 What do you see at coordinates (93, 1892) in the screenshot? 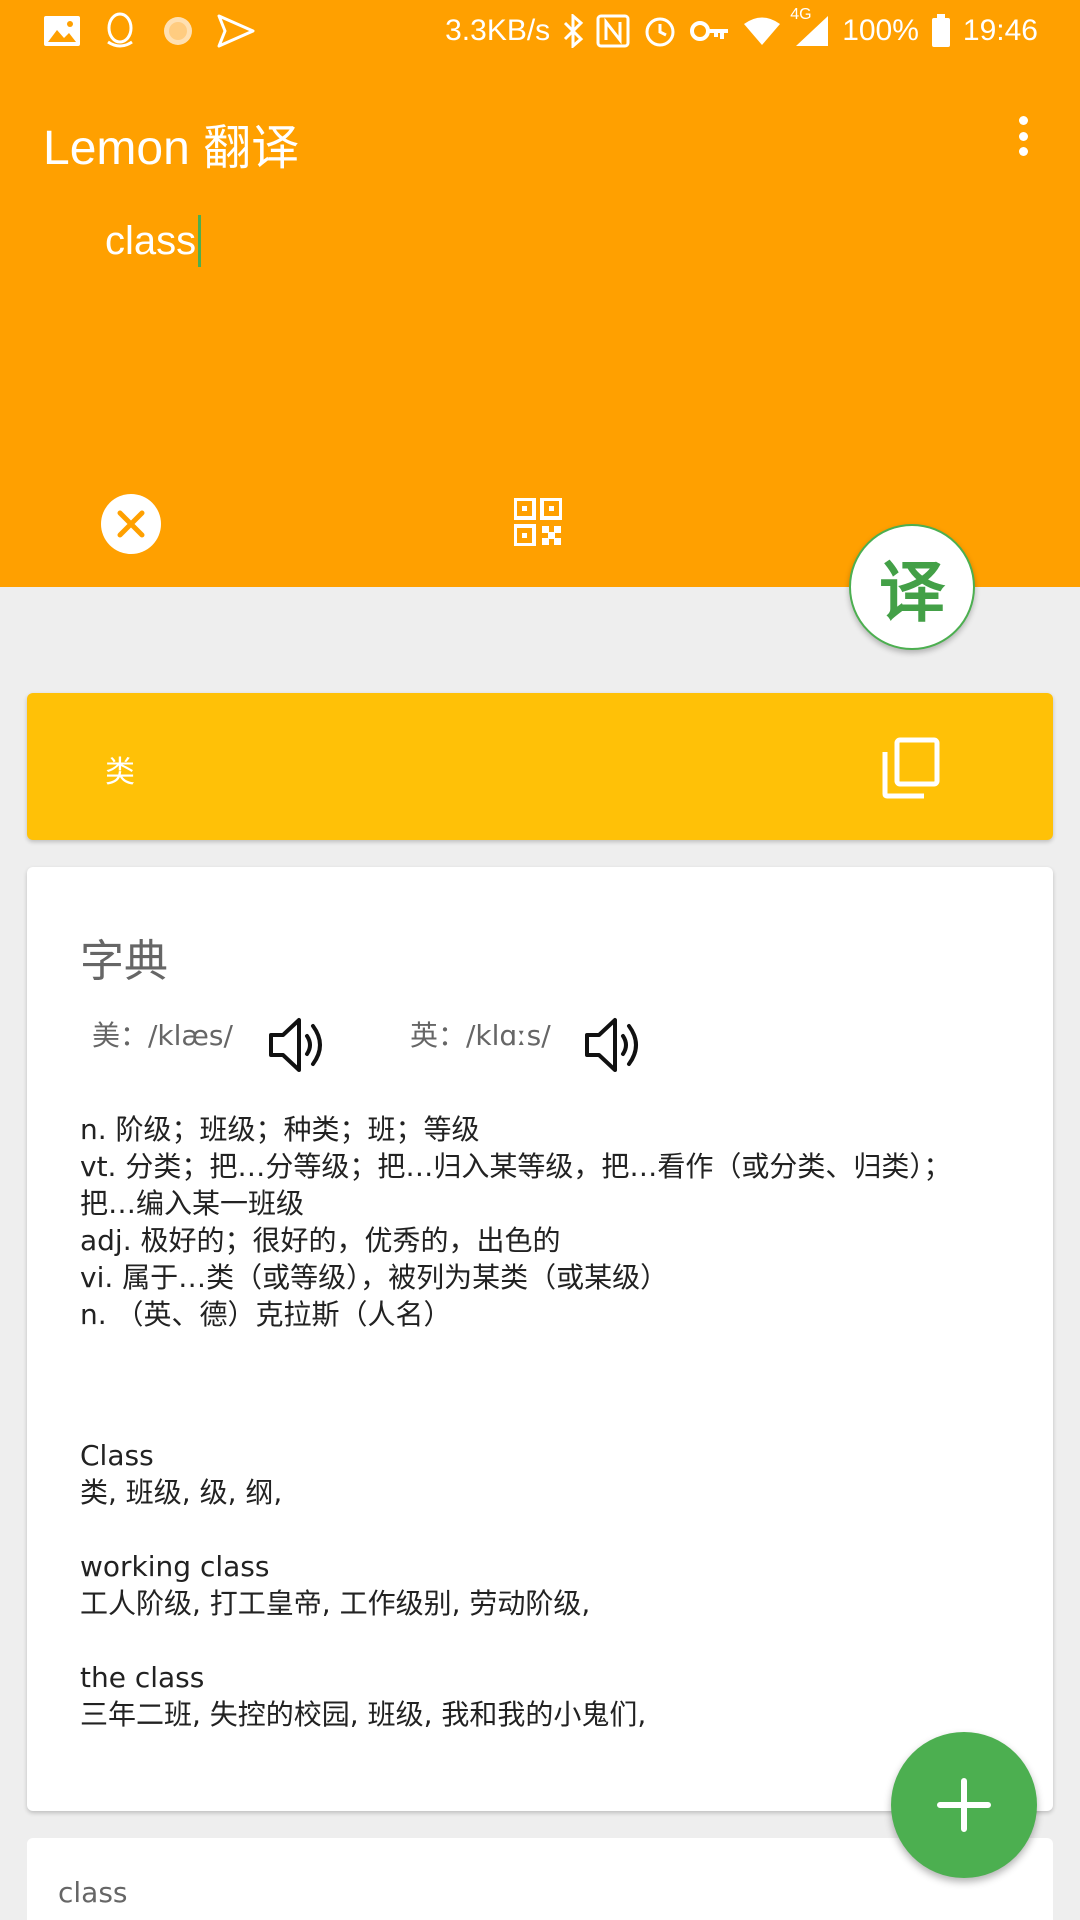
I see `history-word: class` at bounding box center [93, 1892].